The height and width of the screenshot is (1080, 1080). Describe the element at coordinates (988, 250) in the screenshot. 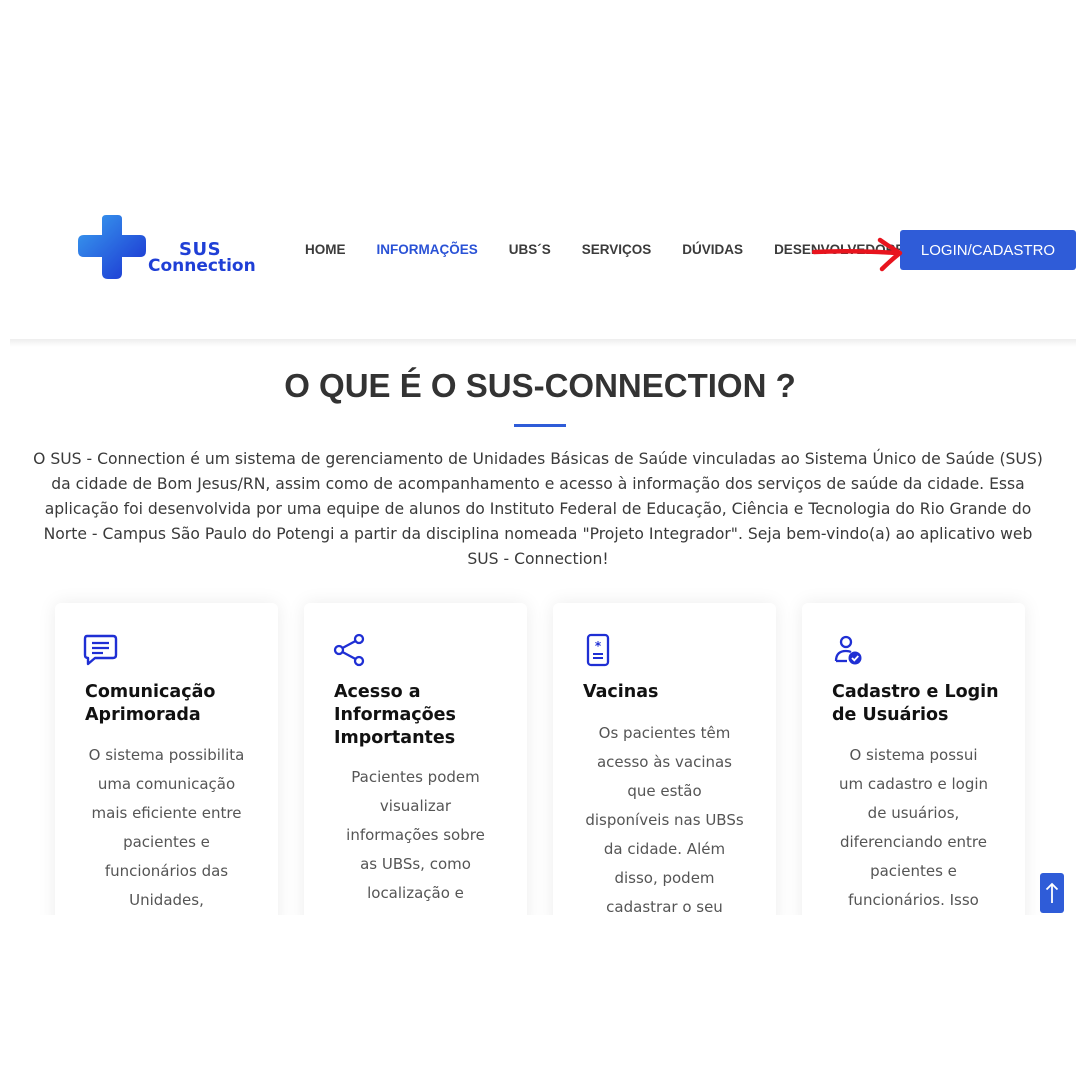

I see `login-cadastro-button: LOGIN/CADASTRO` at that location.